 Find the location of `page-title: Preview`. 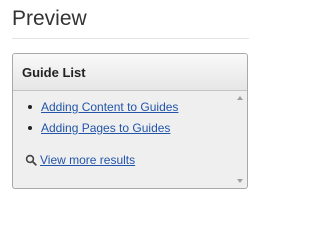

page-title: Preview is located at coordinates (49, 18).